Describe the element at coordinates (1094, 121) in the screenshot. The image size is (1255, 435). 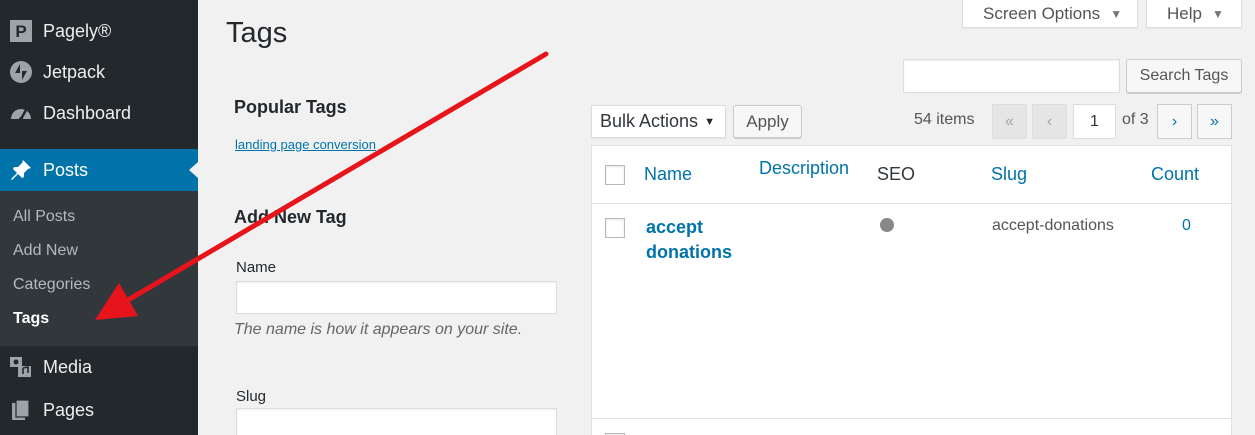
I see `current-page-input: 1` at that location.